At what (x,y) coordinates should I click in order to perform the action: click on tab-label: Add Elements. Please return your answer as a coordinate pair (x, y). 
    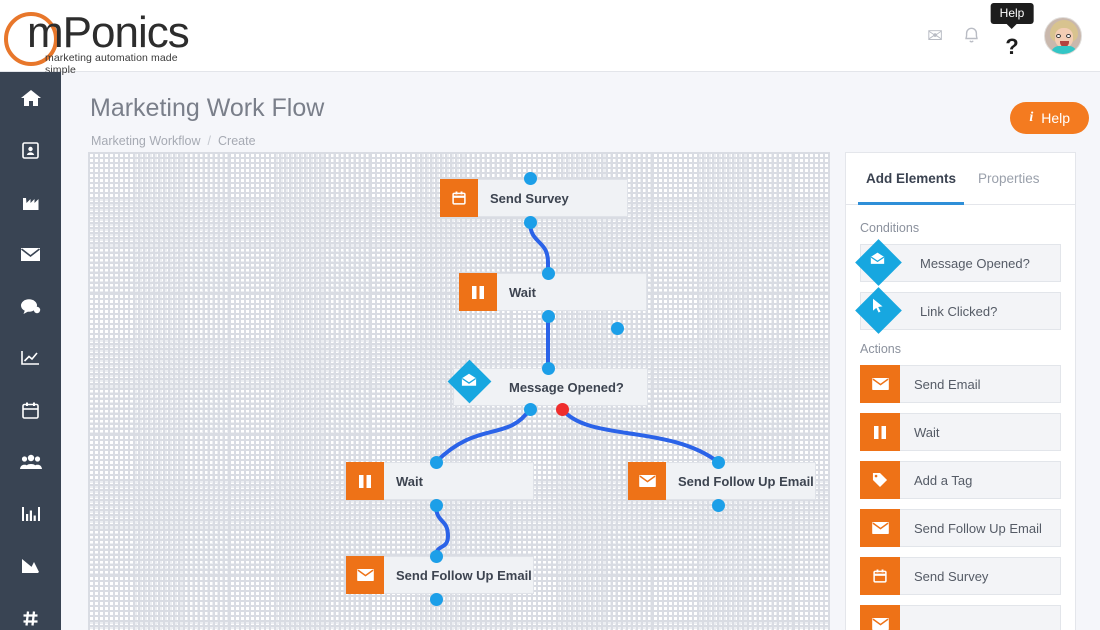
    Looking at the image, I should click on (911, 178).